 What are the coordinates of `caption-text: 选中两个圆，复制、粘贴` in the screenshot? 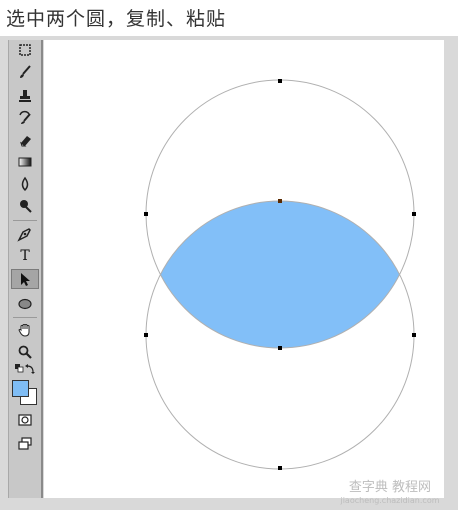 It's located at (116, 19).